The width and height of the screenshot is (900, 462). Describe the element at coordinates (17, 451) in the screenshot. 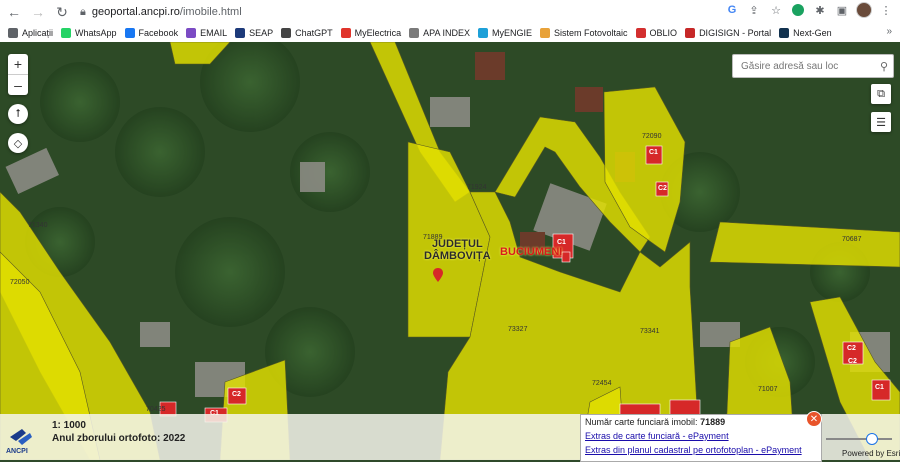

I see `svg-text: ANCPI` at that location.